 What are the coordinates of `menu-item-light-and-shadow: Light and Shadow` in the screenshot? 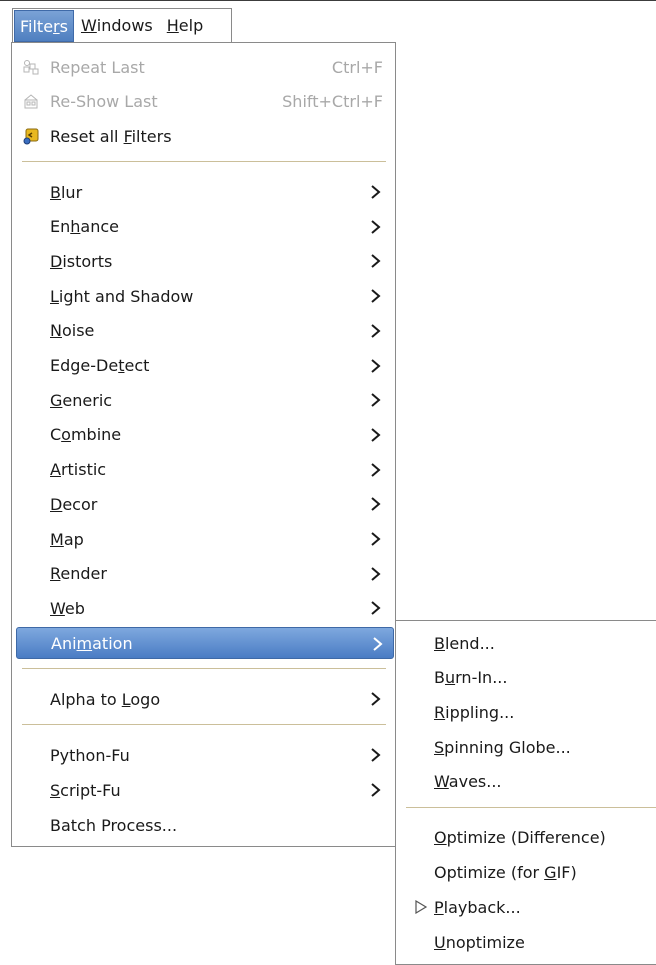 It's located at (203, 296).